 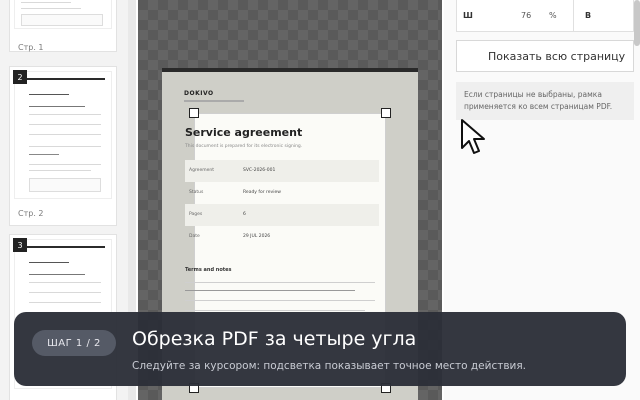 I want to click on width-input: 76, so click(x=526, y=15).